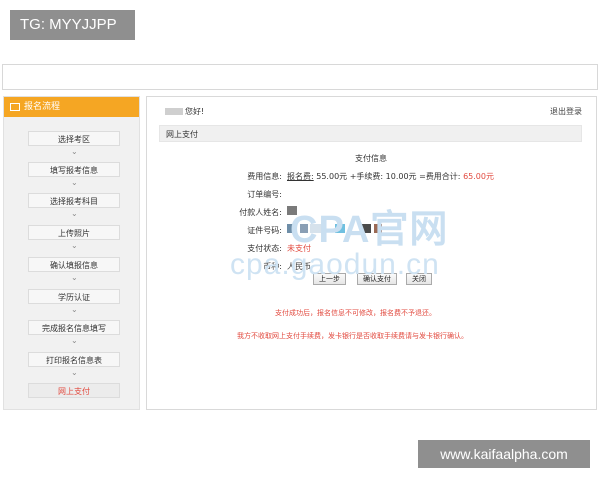 This screenshot has height=480, width=600. I want to click on sidebar-step-fill-info: 填写报考信息, so click(74, 169).